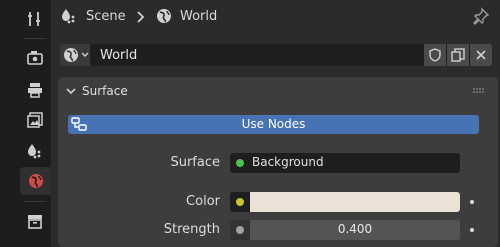 Image resolution: width=500 pixels, height=247 pixels. Describe the element at coordinates (278, 91) in the screenshot. I see `surface-panel-header: Surface` at that location.